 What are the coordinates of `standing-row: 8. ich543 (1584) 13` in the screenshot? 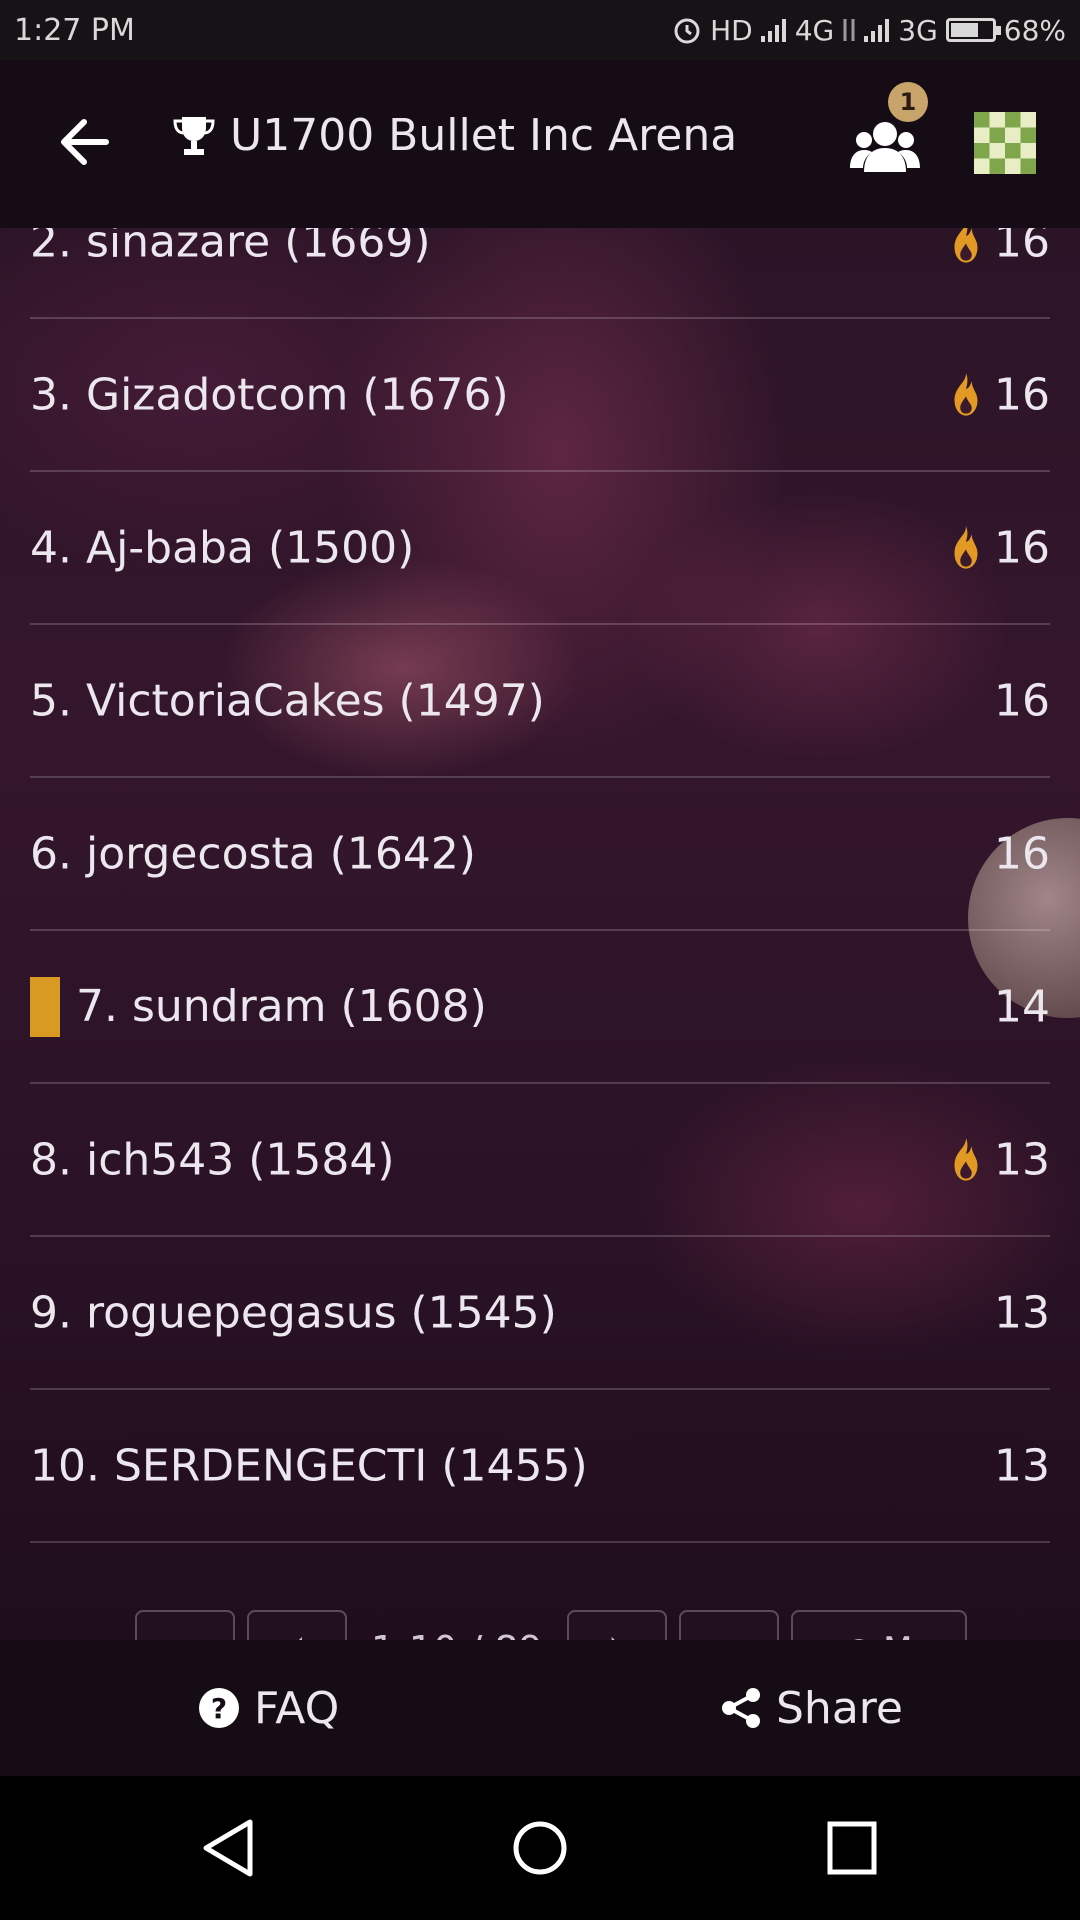 It's located at (540, 1160).